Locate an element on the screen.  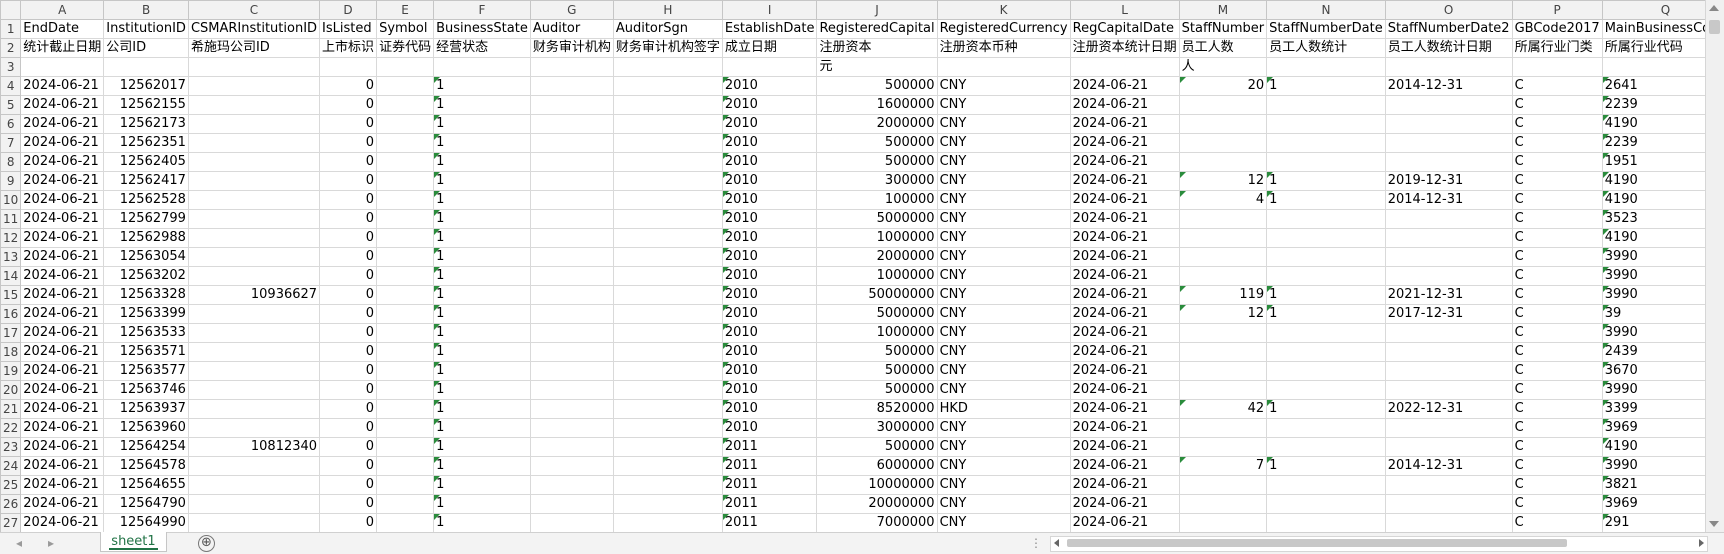
cell-d24: 0 is located at coordinates (348, 466).